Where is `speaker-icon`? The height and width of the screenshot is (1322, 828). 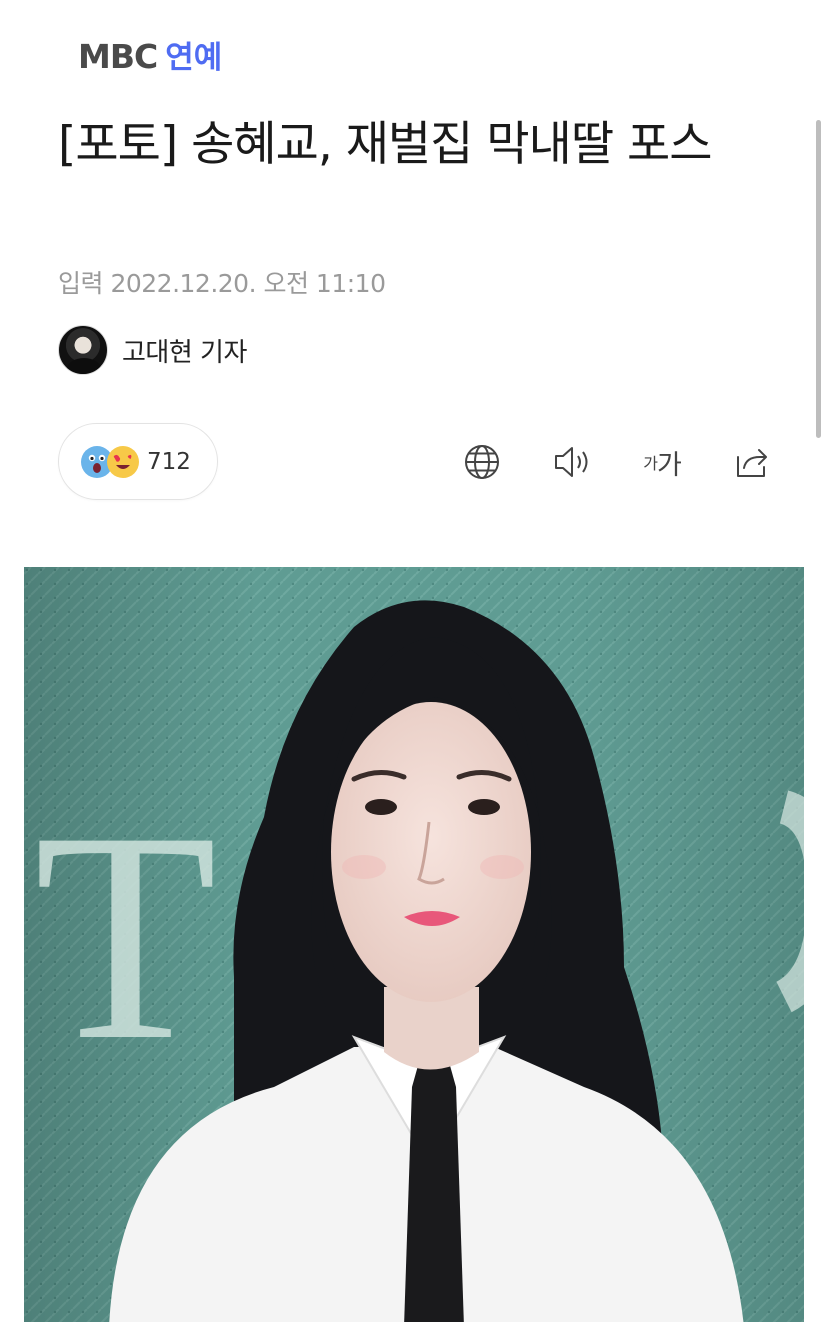 speaker-icon is located at coordinates (572, 462).